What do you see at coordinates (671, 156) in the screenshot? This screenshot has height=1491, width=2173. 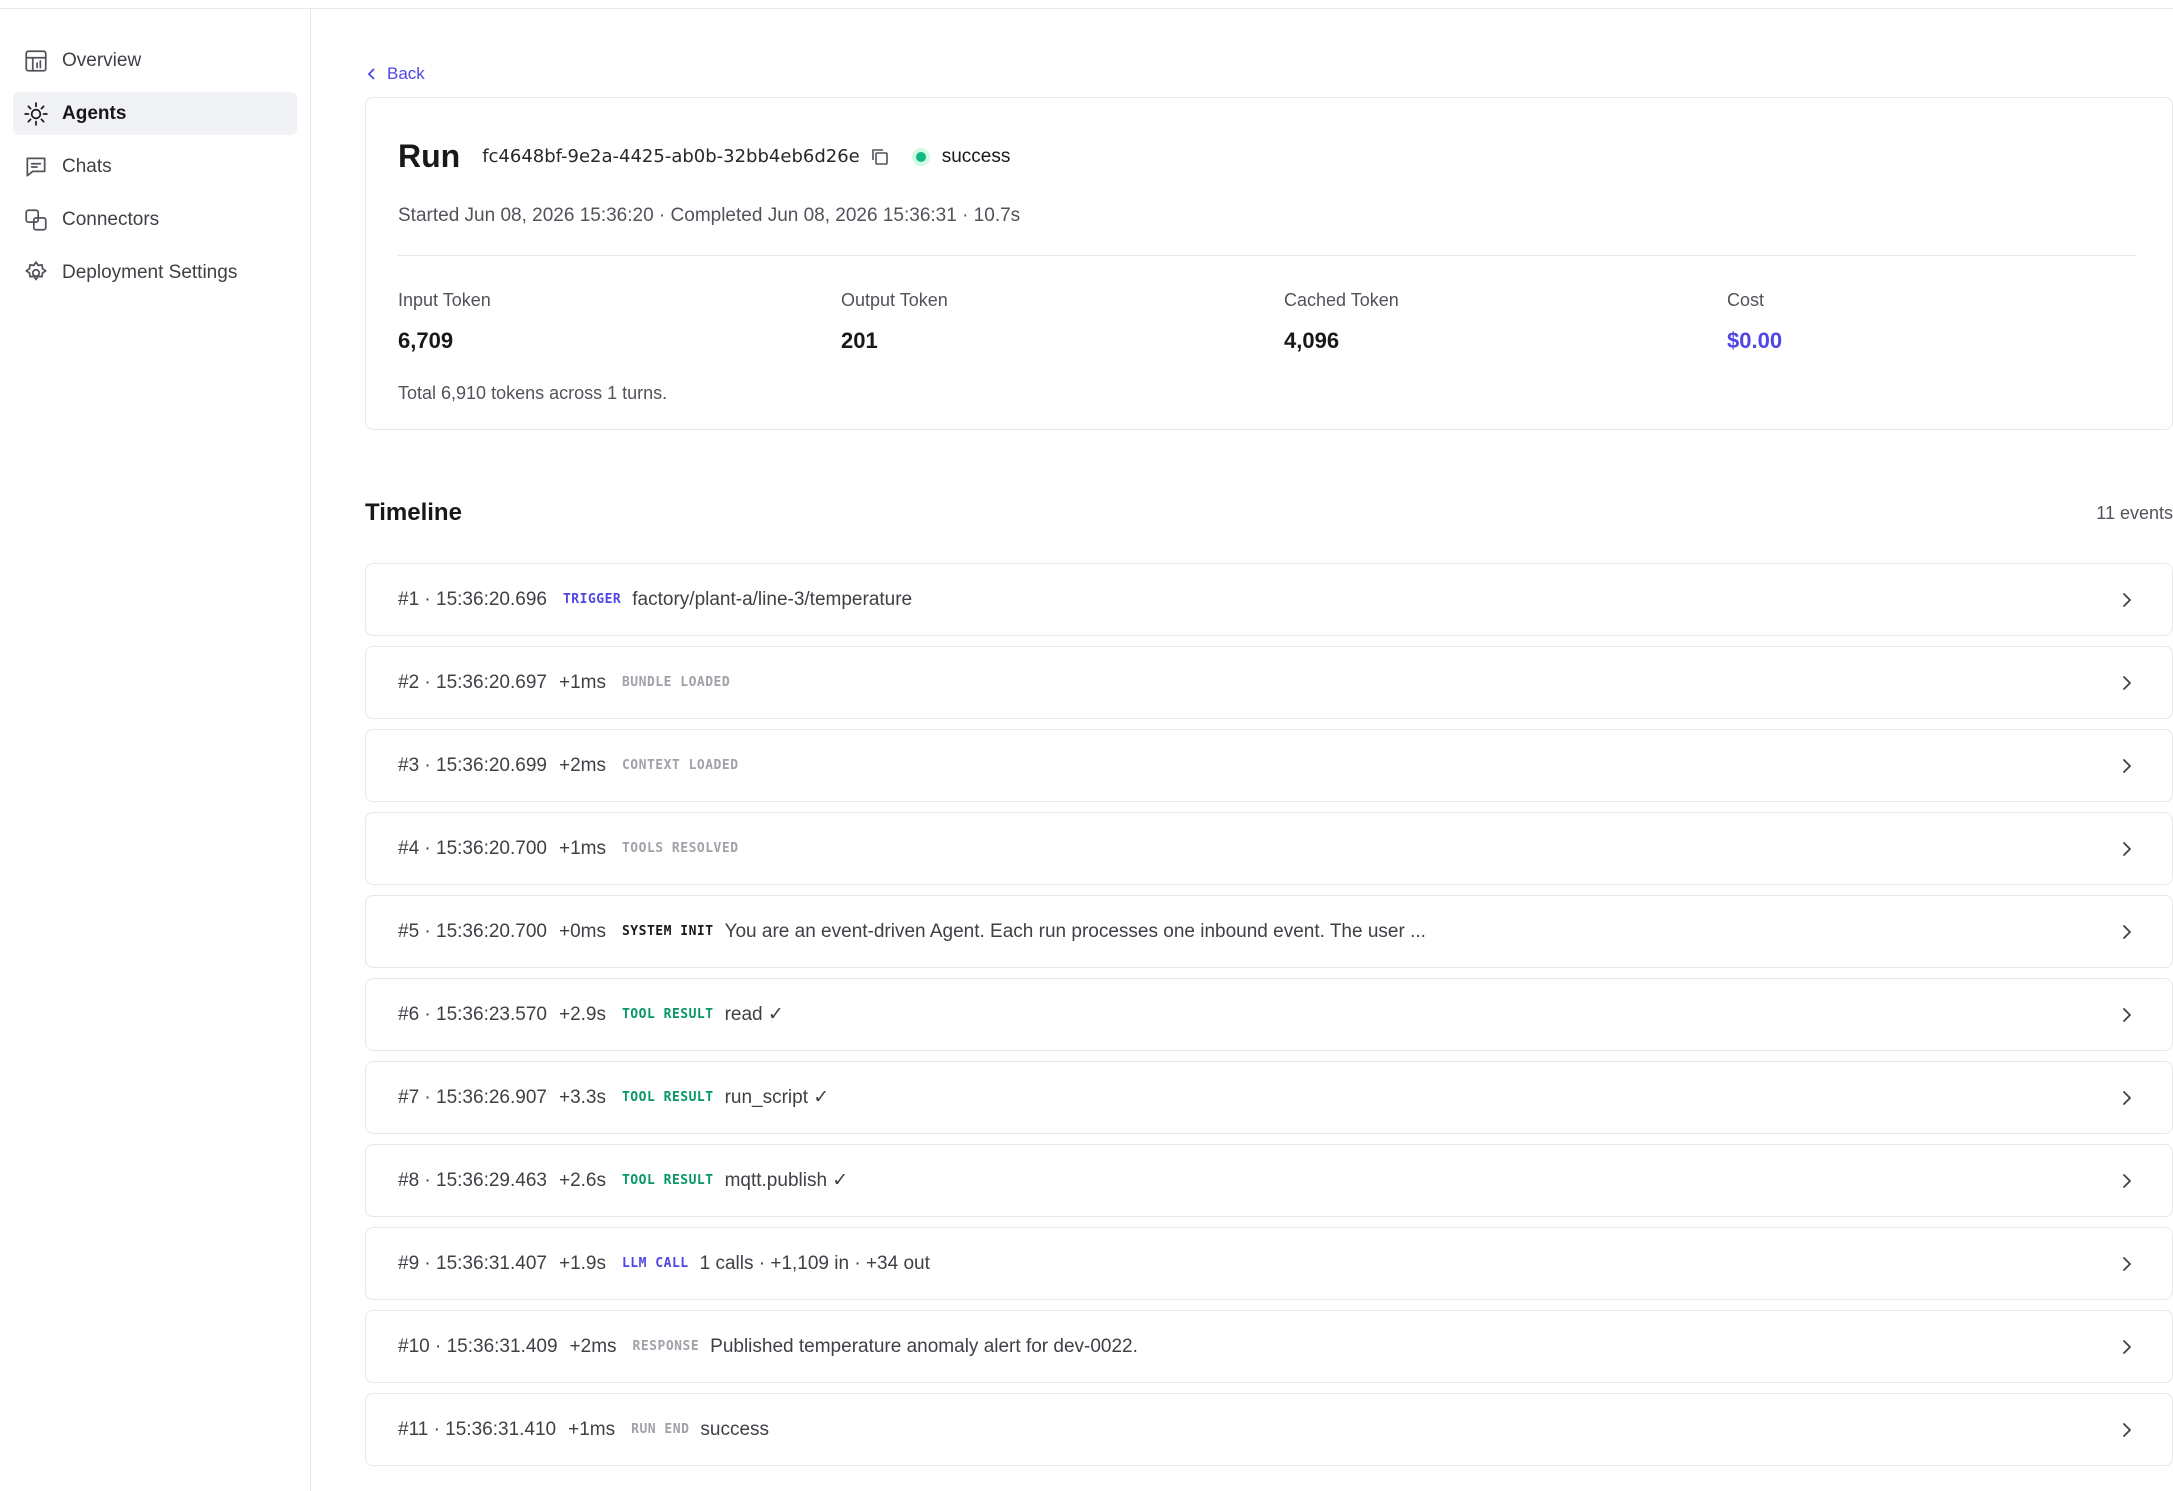 I see `run-id: fc4648bf-9e2a-4425-ab0b-32bb4eb6d26e` at bounding box center [671, 156].